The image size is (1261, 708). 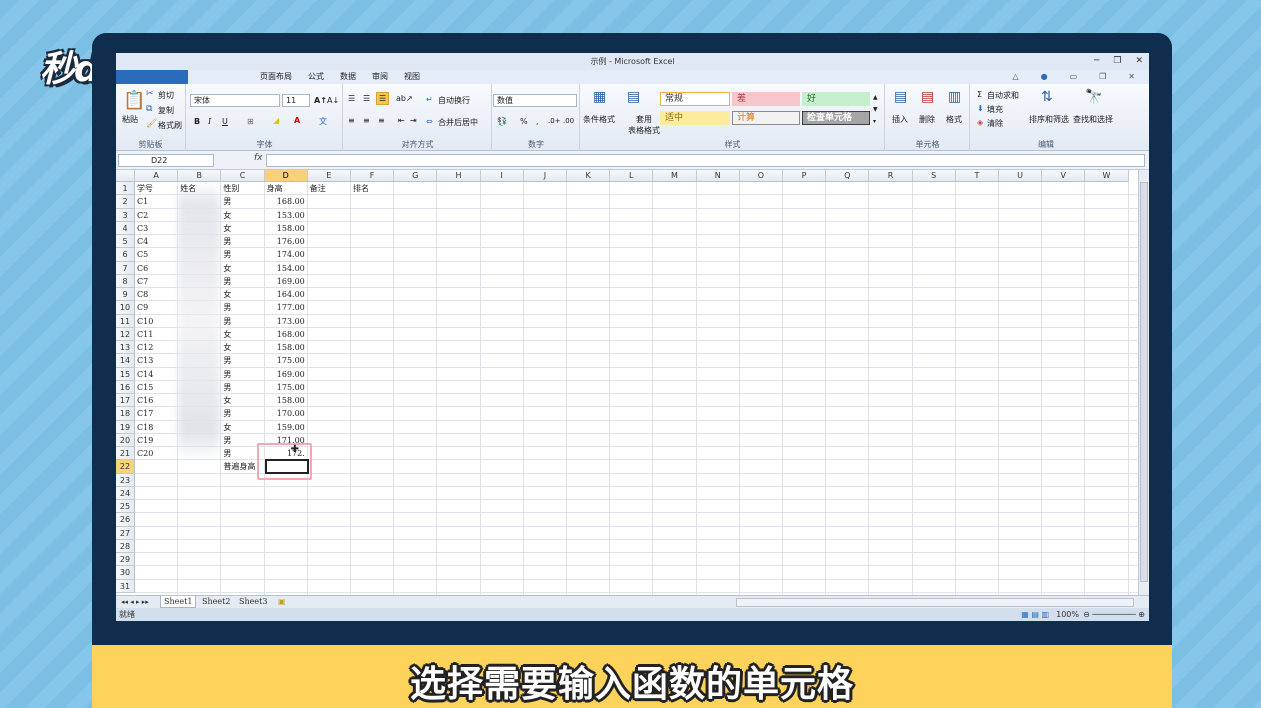 What do you see at coordinates (351, 120) in the screenshot?
I see `align-left-icon: ≡` at bounding box center [351, 120].